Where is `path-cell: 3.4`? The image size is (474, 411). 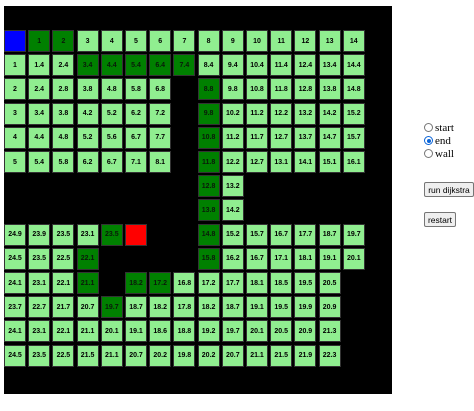 path-cell: 3.4 is located at coordinates (87, 65).